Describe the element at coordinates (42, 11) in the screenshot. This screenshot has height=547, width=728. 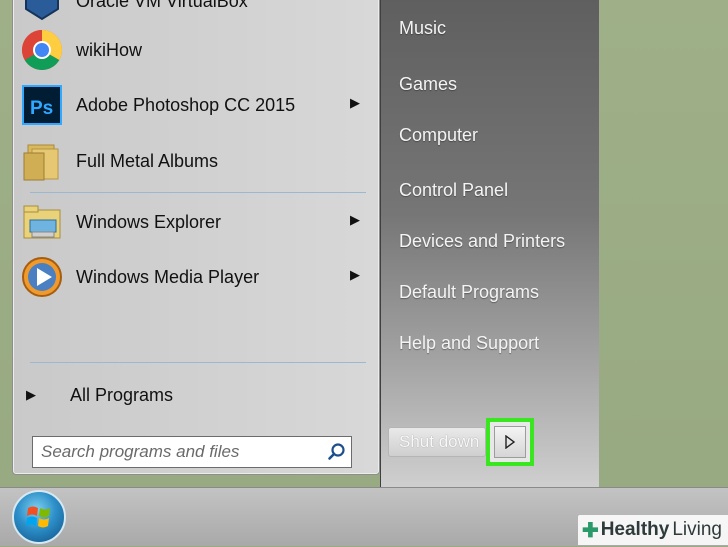
I see `virtualbox-icon` at that location.